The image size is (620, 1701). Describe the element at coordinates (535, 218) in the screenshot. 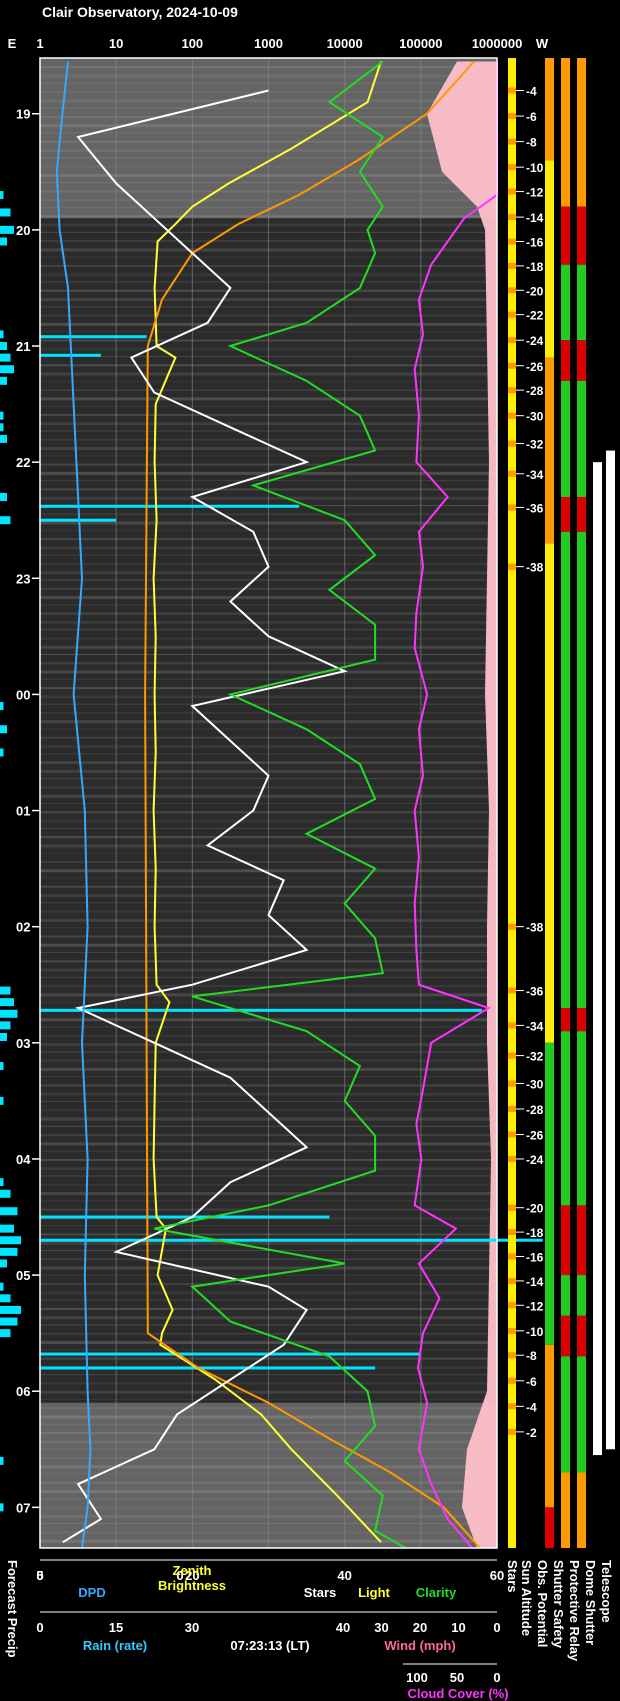

I see `sun-altitude-tick-label: -14` at that location.